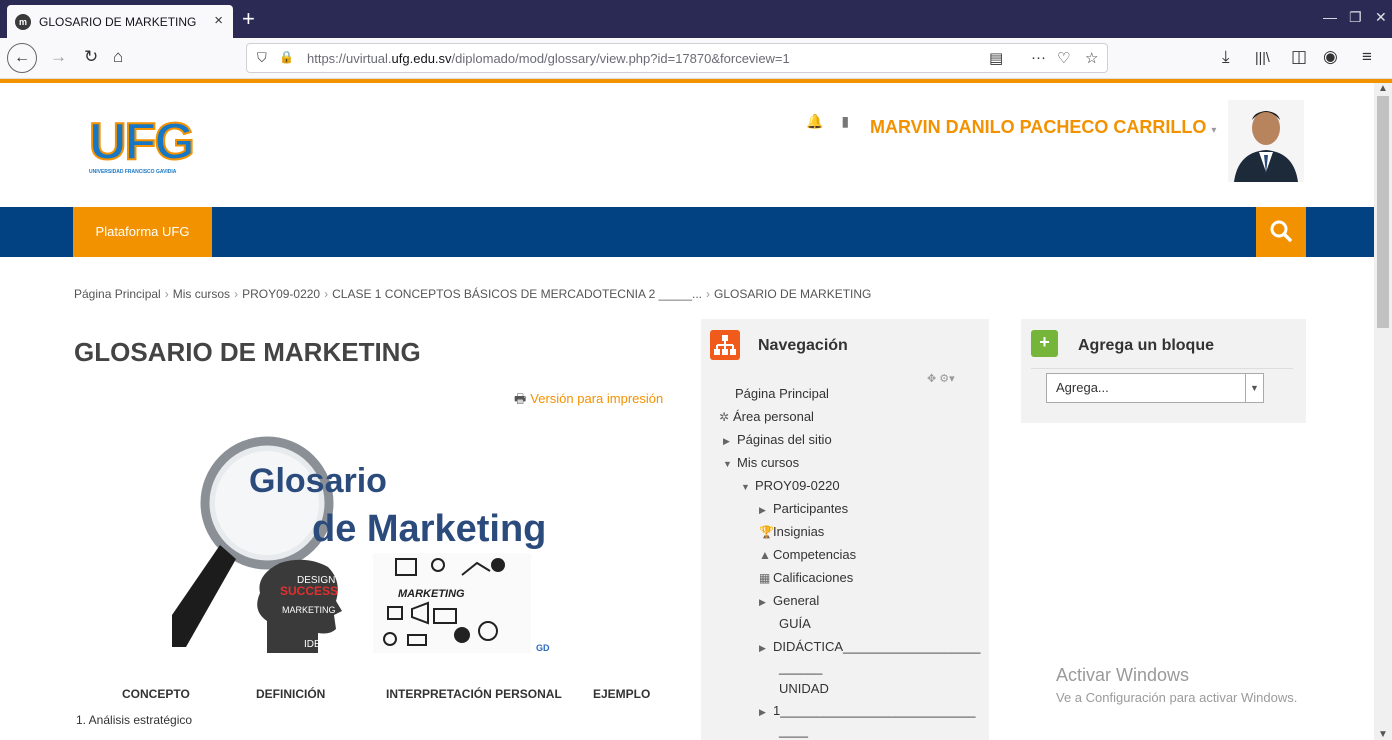 The image size is (1392, 740). What do you see at coordinates (543, 648) in the screenshot?
I see `svg-text: GD` at bounding box center [543, 648].